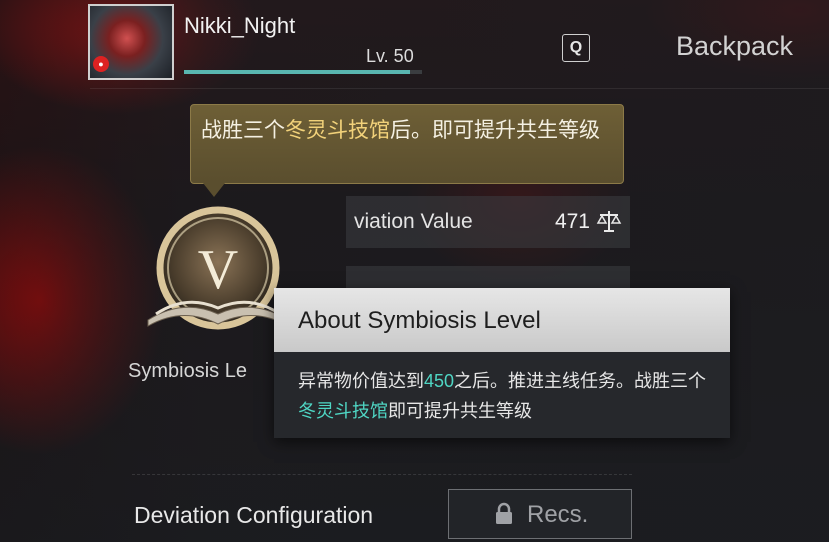 The width and height of the screenshot is (829, 542). I want to click on player-avatar: ●, so click(131, 42).